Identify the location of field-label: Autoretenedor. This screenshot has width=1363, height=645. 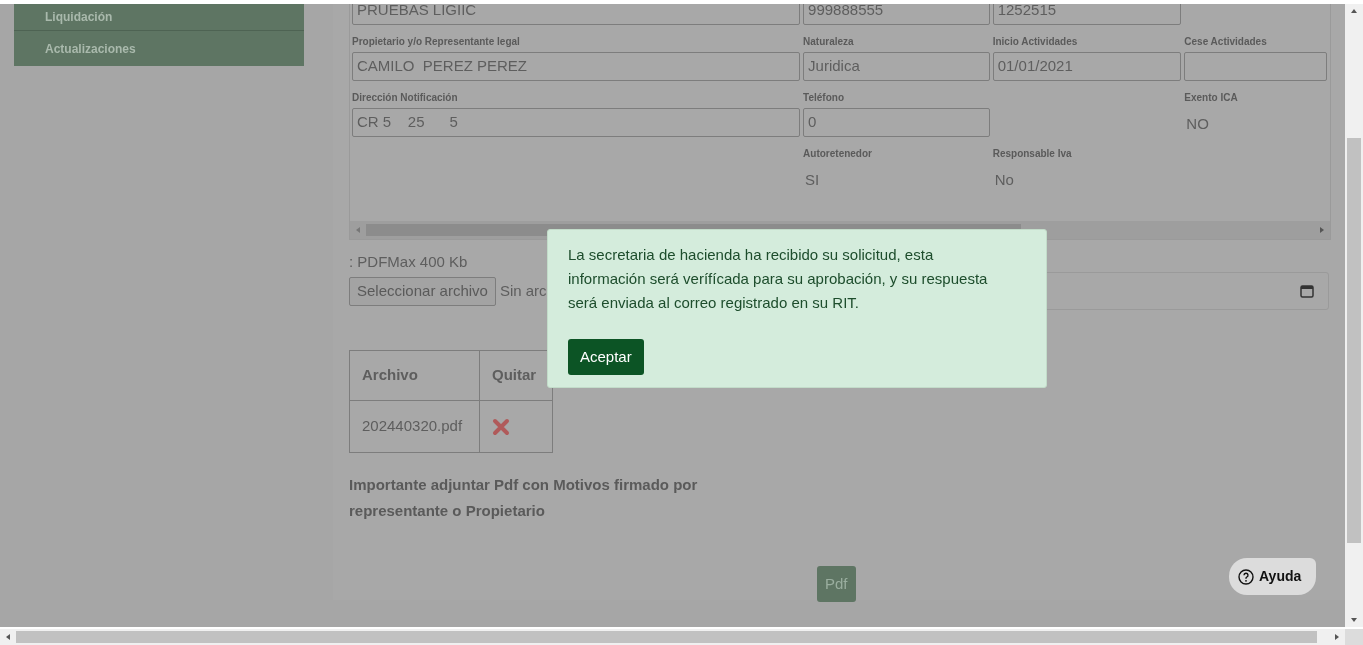
(838, 154).